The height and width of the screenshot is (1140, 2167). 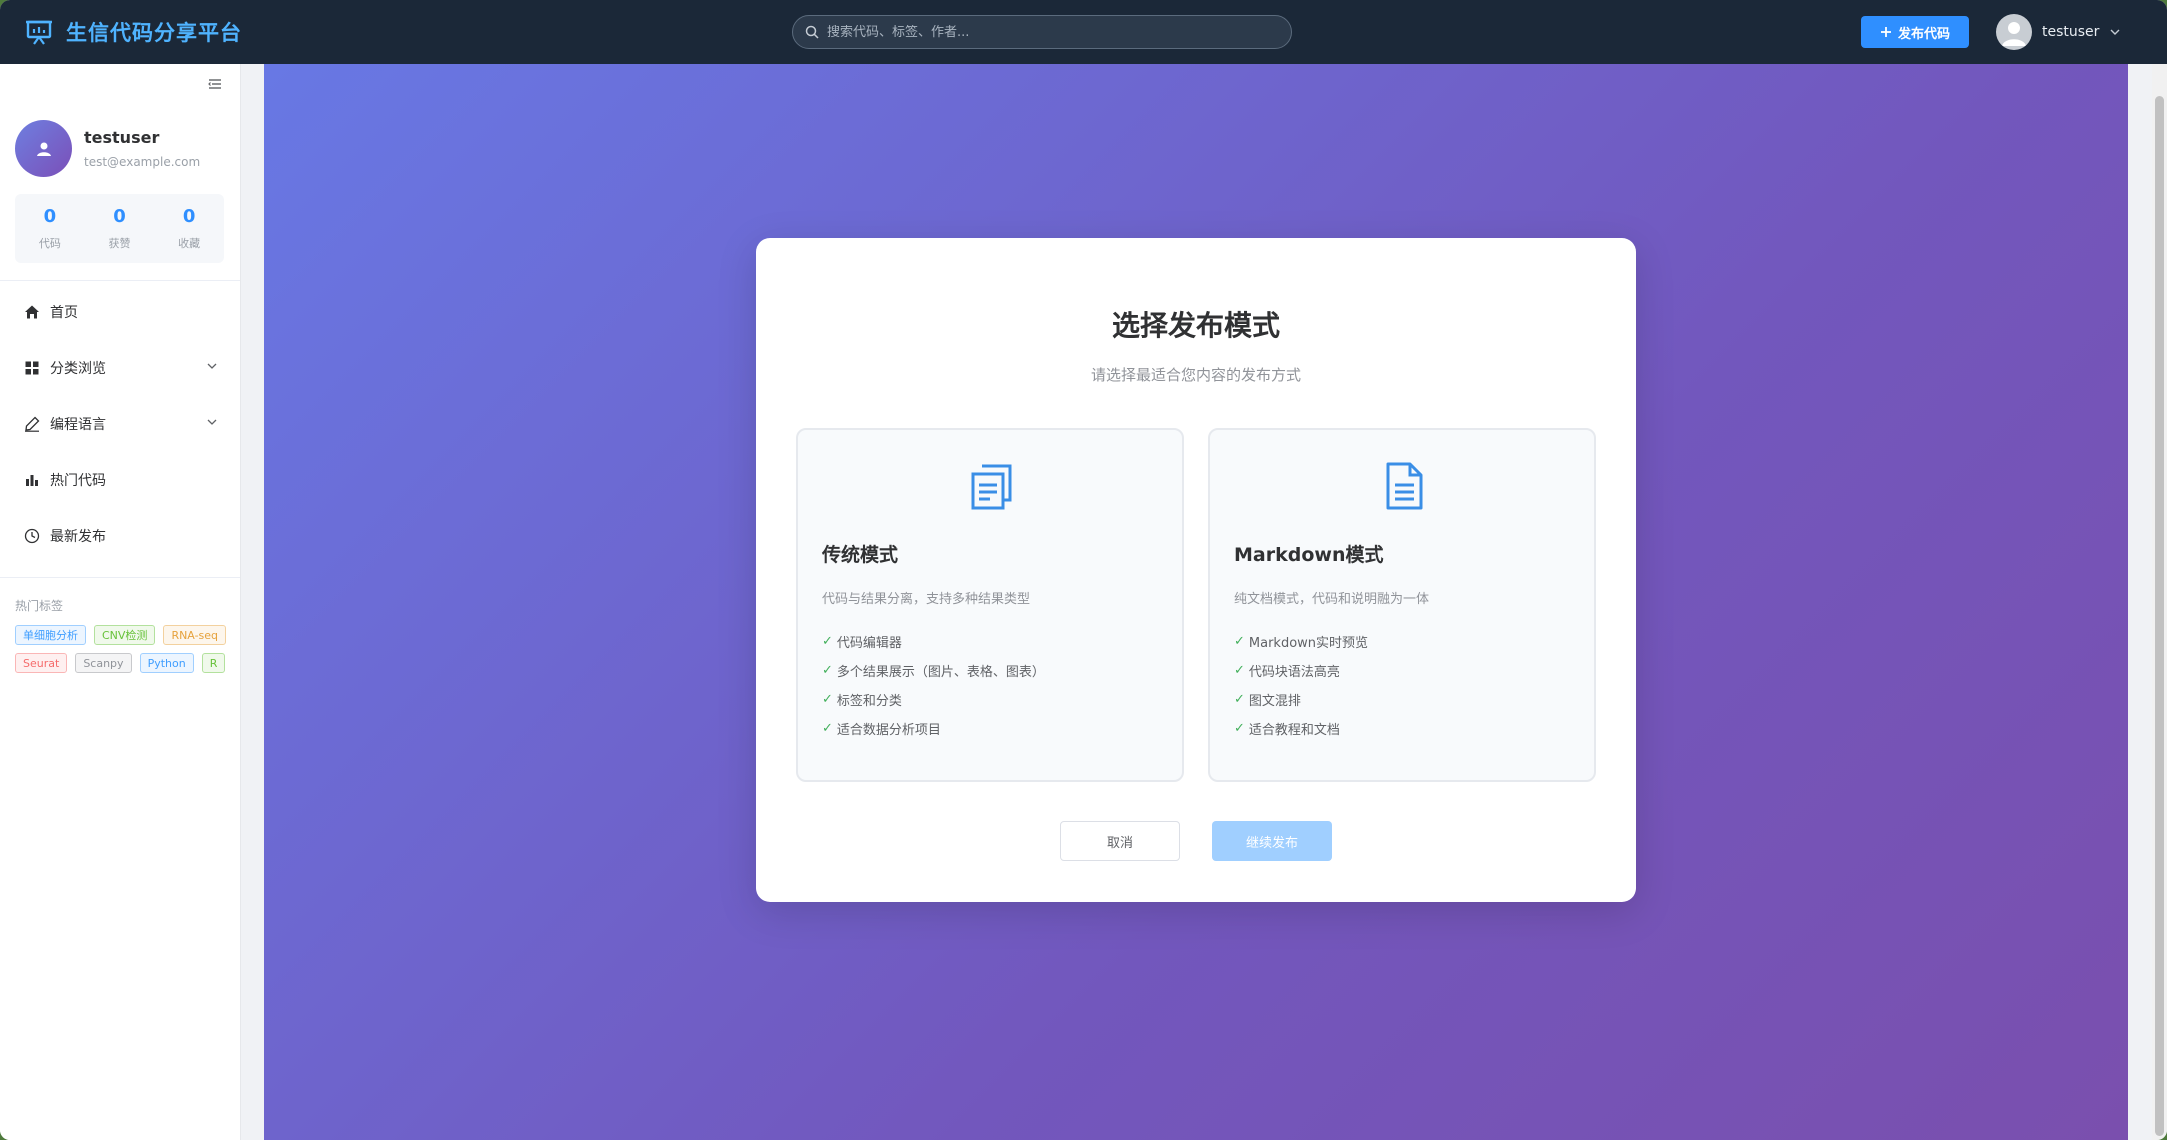 I want to click on search-icon, so click(x=812, y=32).